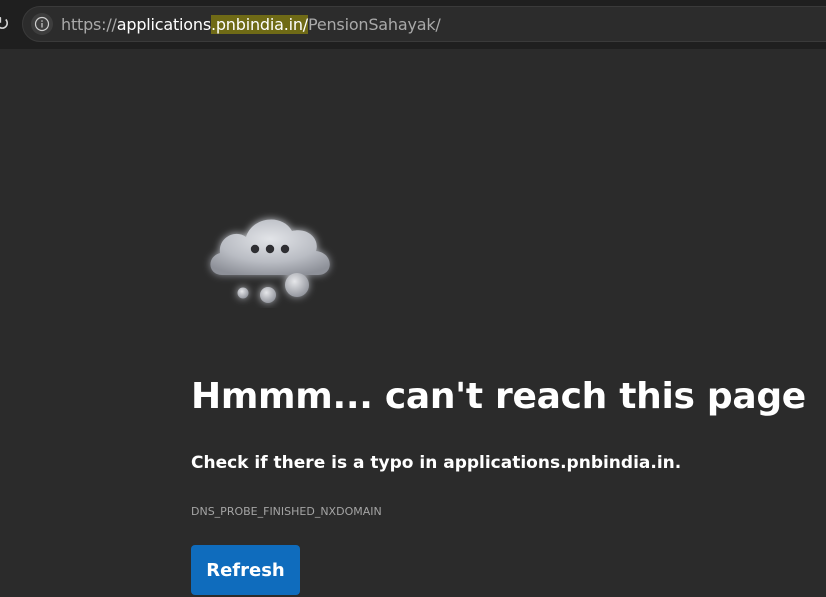 This screenshot has width=826, height=597. What do you see at coordinates (245, 570) in the screenshot?
I see `refresh-button: Refresh` at bounding box center [245, 570].